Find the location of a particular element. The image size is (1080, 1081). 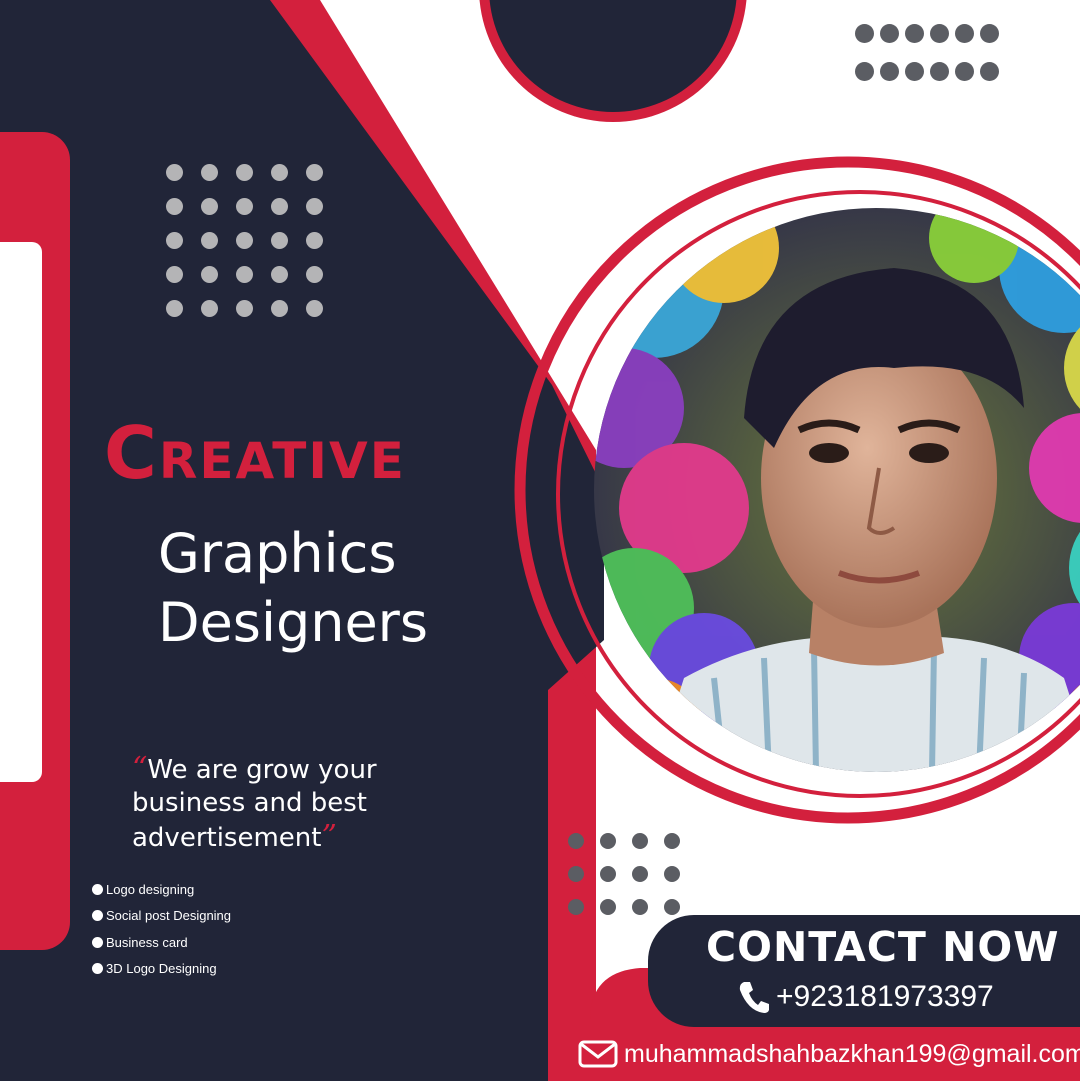

dot-grid-left is located at coordinates (244, 240).